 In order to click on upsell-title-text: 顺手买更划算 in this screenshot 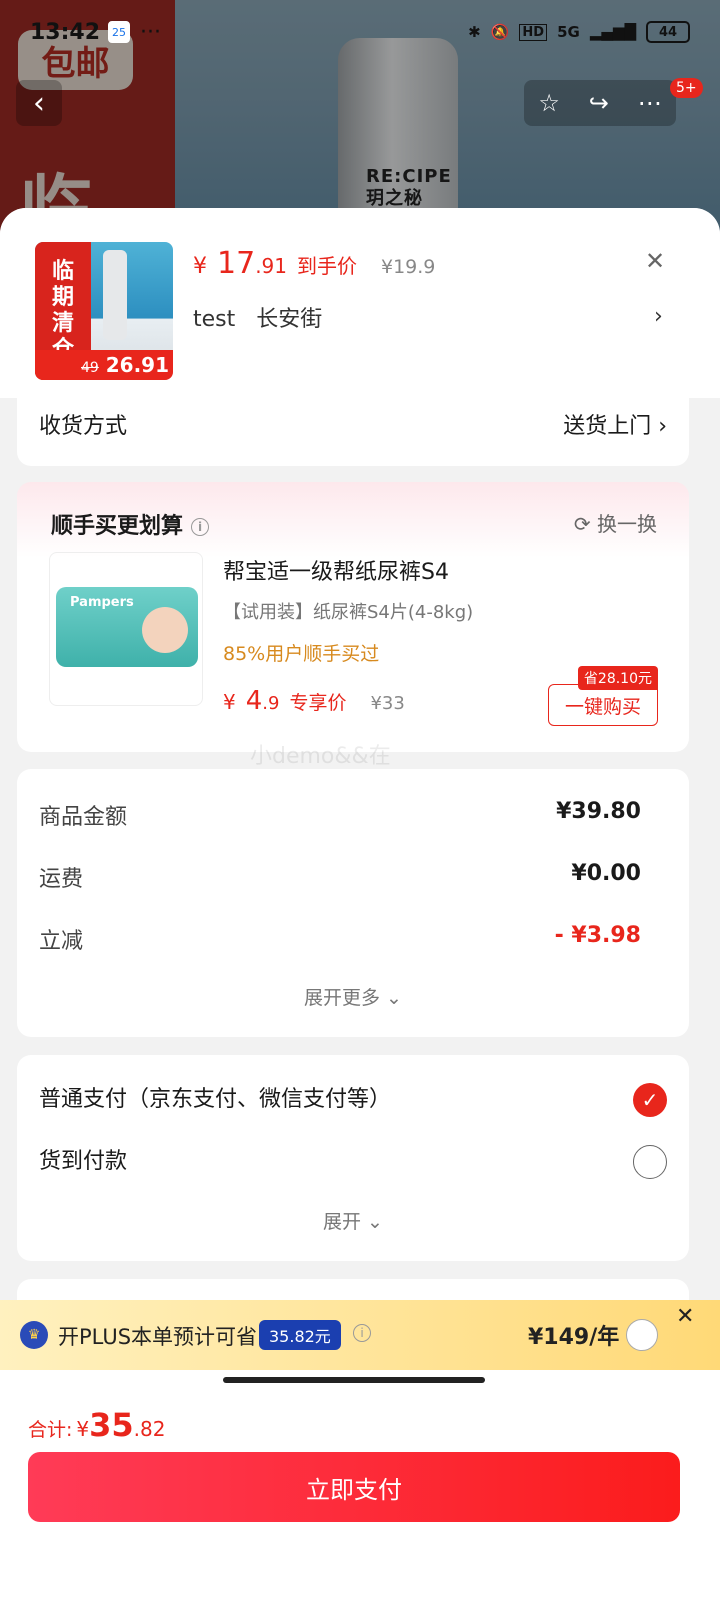, I will do `click(117, 526)`.